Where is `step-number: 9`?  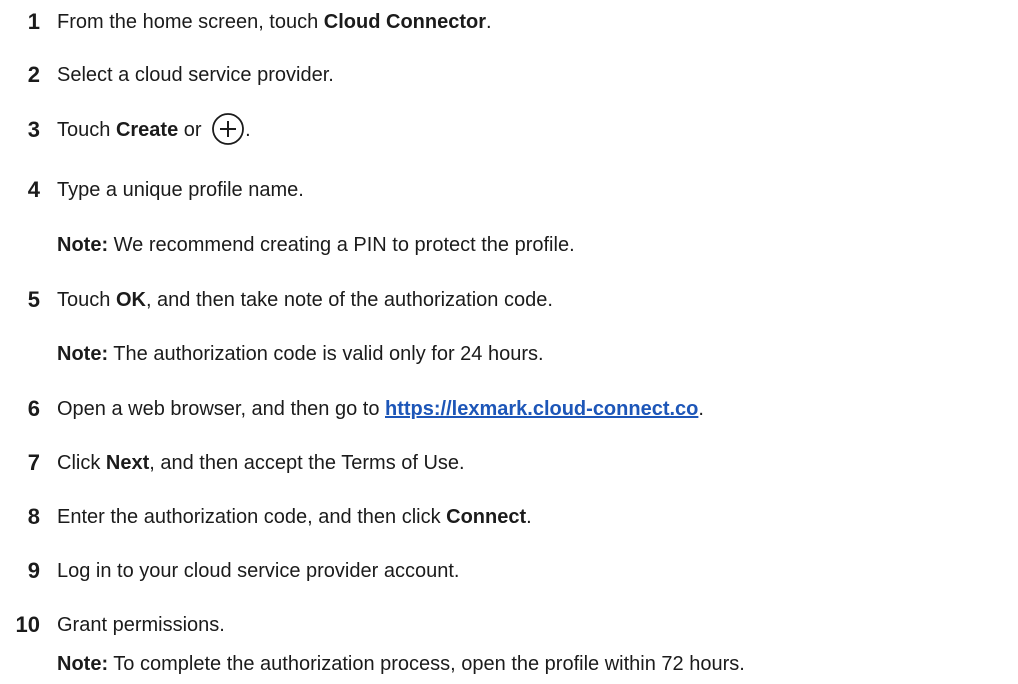 step-number: 9 is located at coordinates (33, 570).